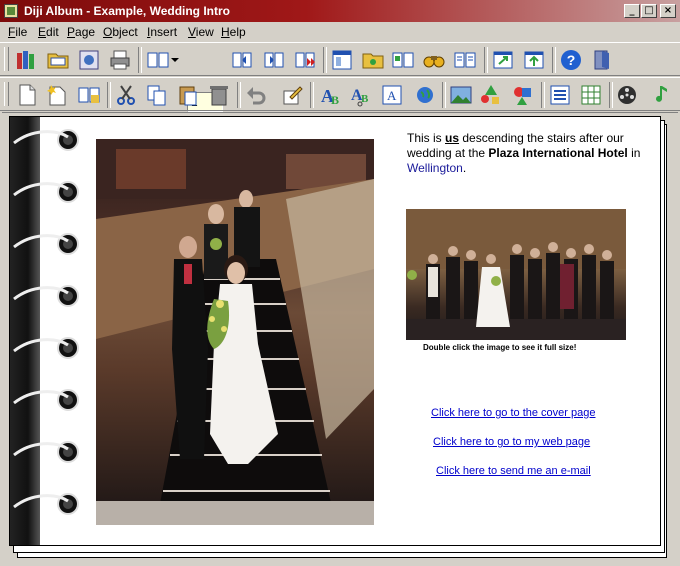 The width and height of the screenshot is (680, 566). What do you see at coordinates (627, 95) in the screenshot?
I see `movie-reel-icon` at bounding box center [627, 95].